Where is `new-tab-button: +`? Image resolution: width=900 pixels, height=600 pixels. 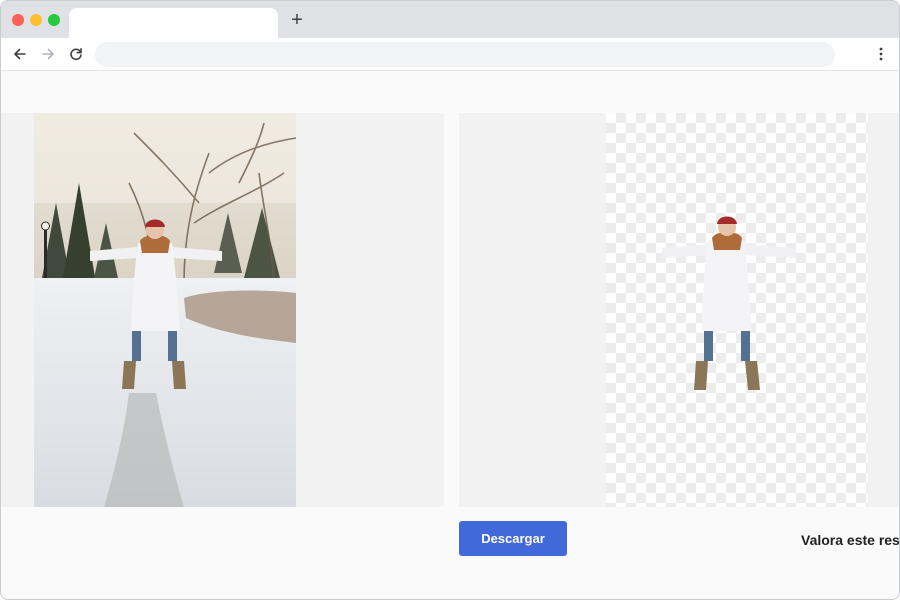 new-tab-button: + is located at coordinates (297, 20).